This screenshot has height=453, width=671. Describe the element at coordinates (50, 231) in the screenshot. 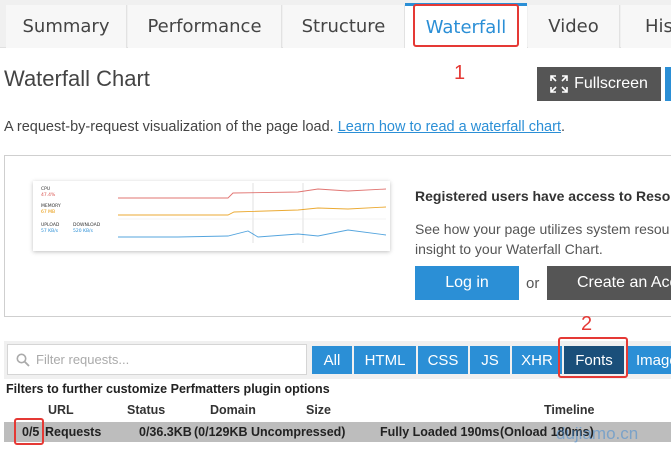

I see `thumb-upload-value: 57 KB/s` at that location.